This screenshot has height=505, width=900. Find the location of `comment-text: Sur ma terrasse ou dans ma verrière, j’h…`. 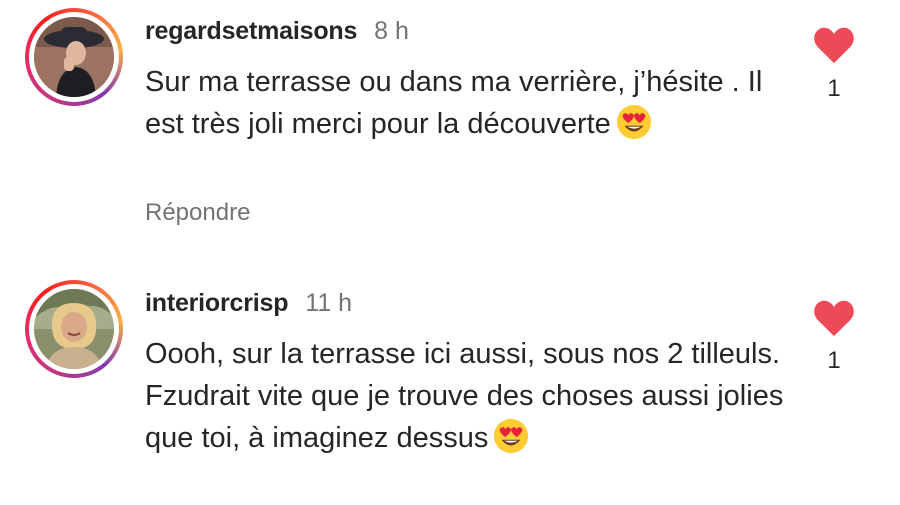

comment-text: Sur ma terrasse ou dans ma verrière, j’h… is located at coordinates (465, 103).